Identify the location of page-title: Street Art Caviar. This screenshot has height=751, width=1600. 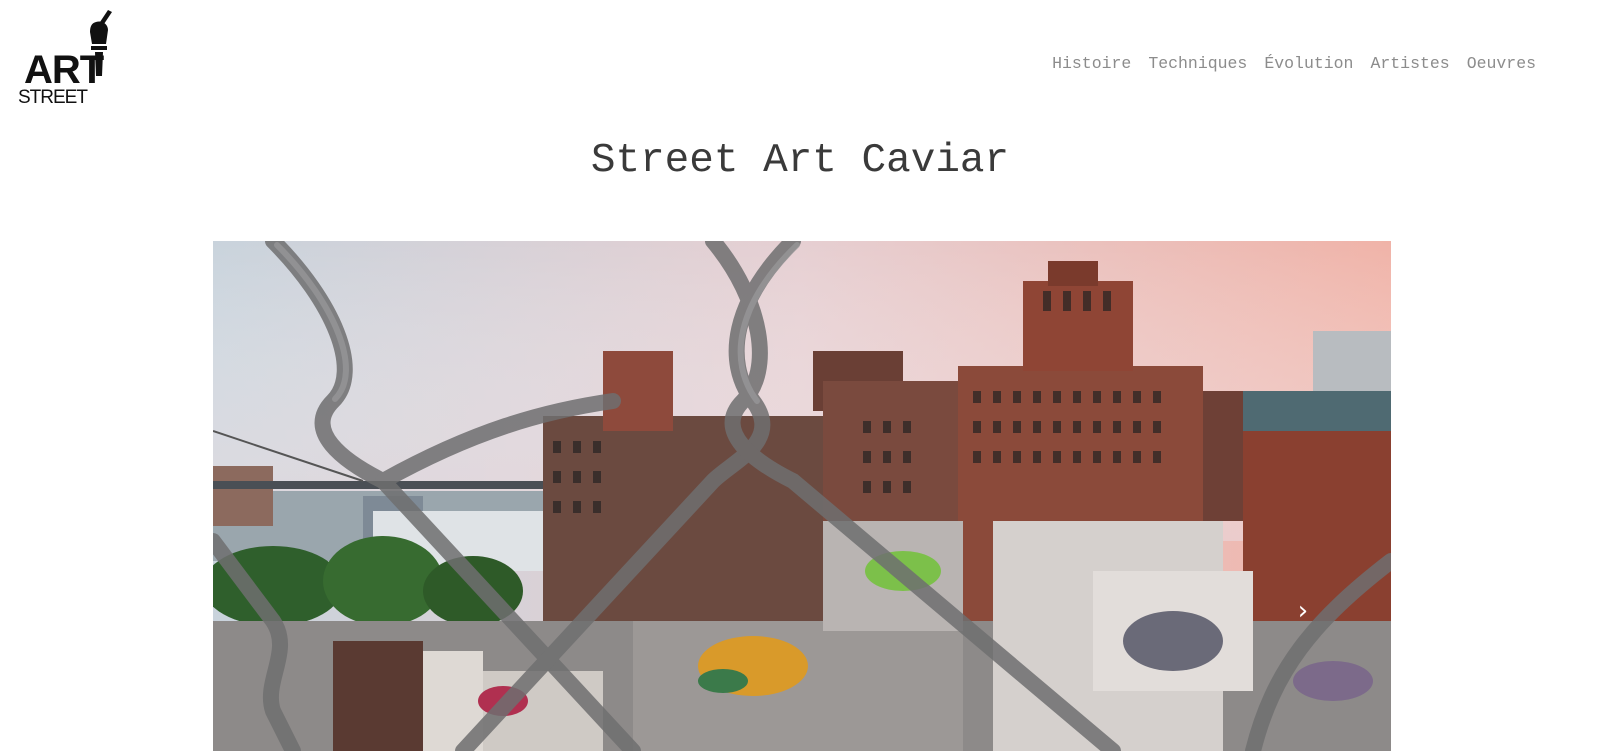
(800, 161).